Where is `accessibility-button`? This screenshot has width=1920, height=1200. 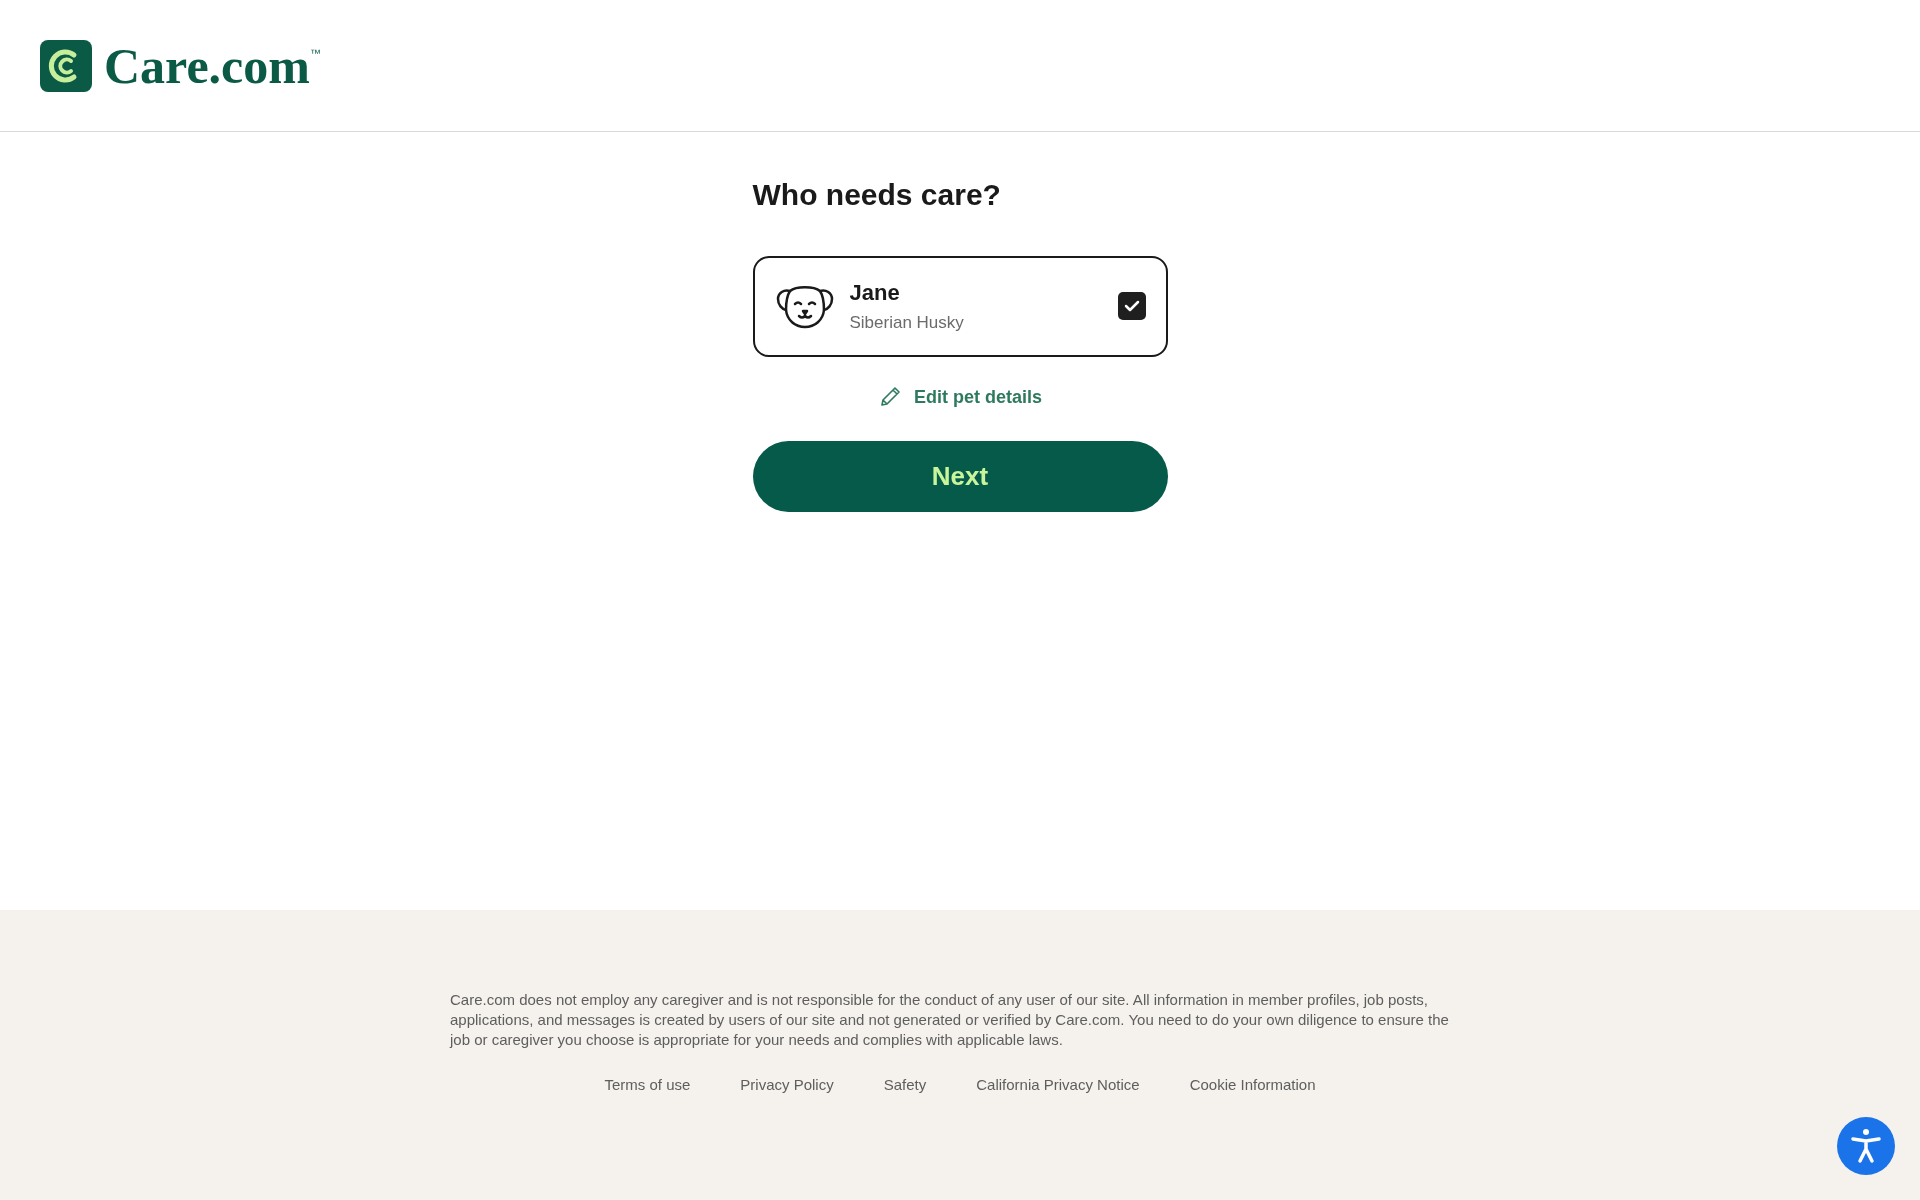 accessibility-button is located at coordinates (1866, 1146).